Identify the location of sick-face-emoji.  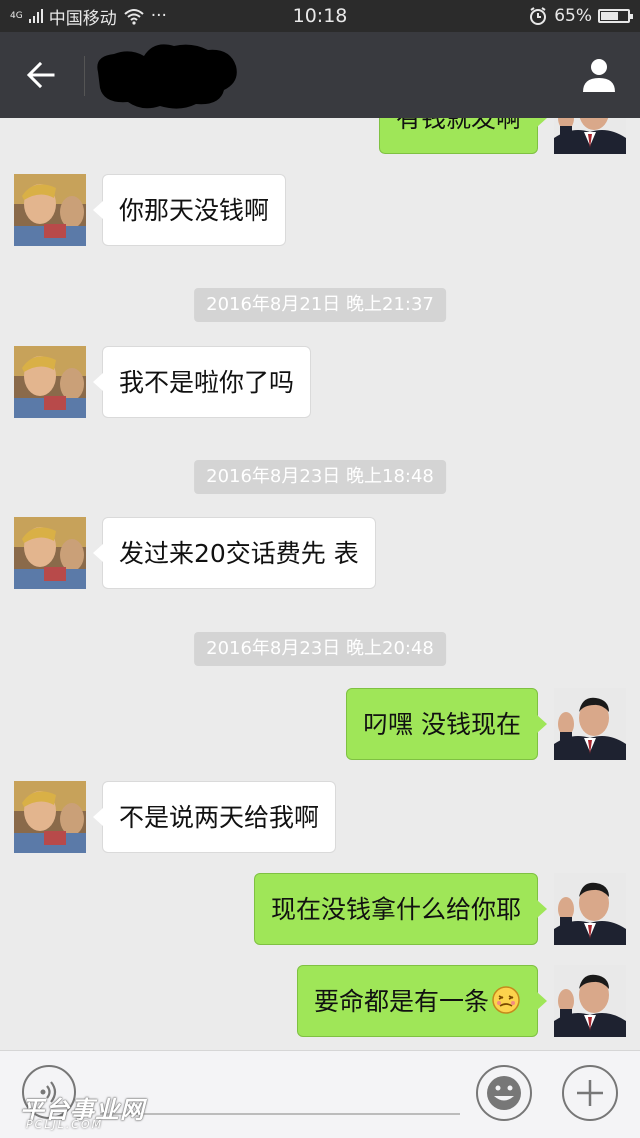
(506, 1000).